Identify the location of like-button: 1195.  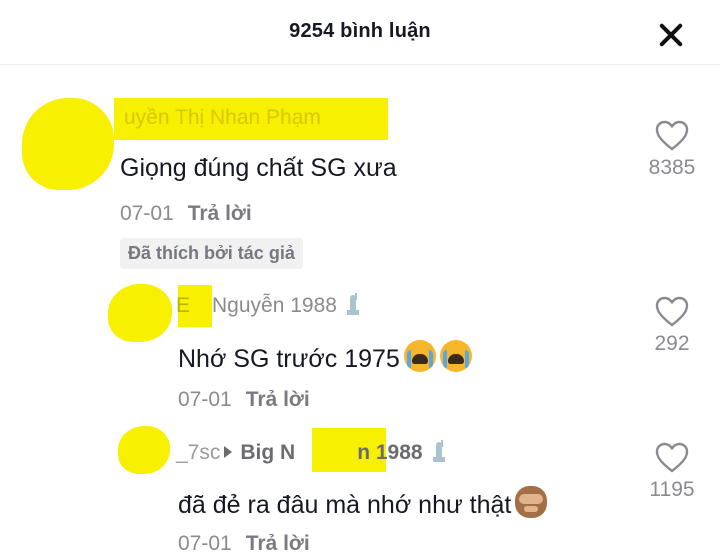
(672, 472).